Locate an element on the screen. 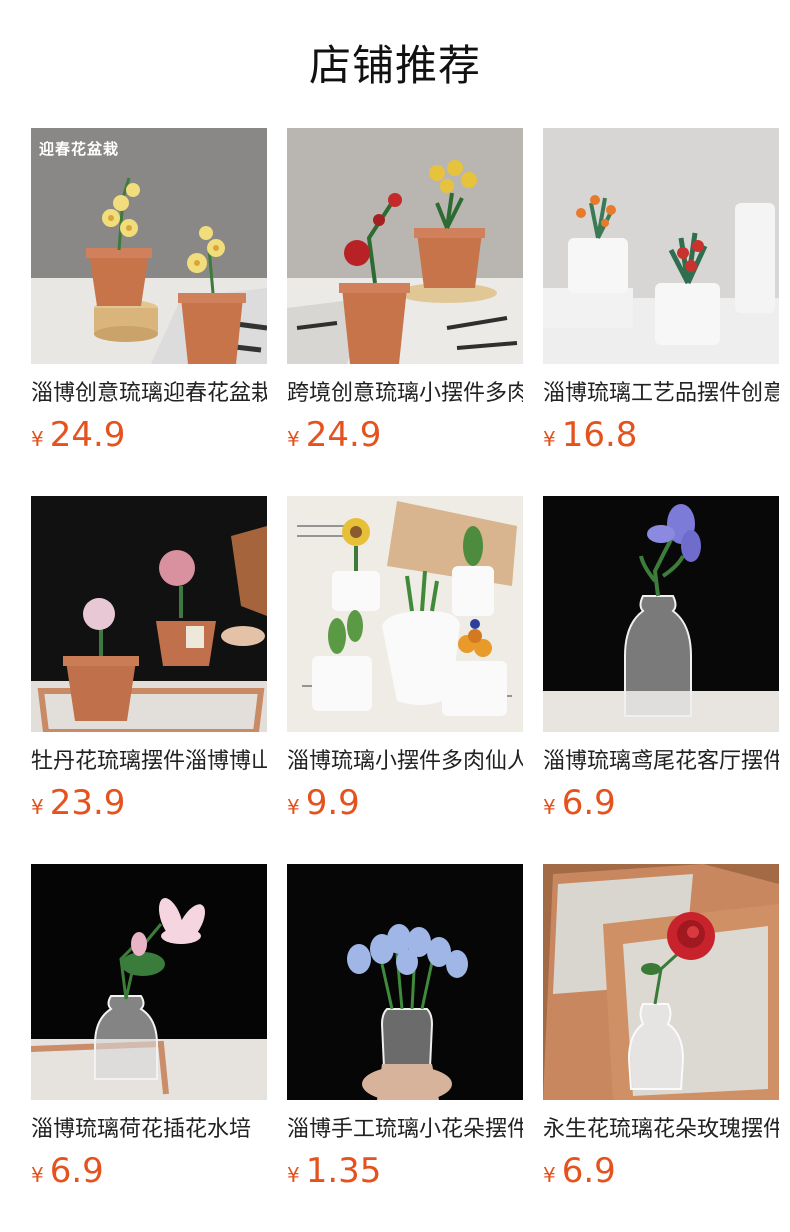 The image size is (790, 1232). product-name: 淄博琉璃荷花插花水培 is located at coordinates (149, 1130).